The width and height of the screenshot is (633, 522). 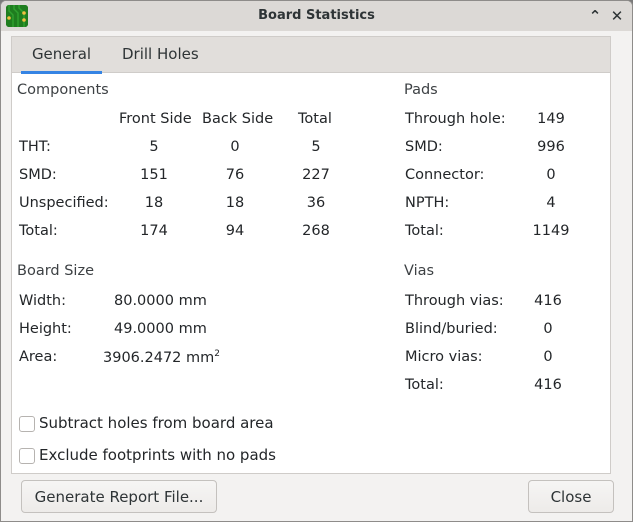 What do you see at coordinates (235, 203) in the screenshot?
I see `back-value: 18` at bounding box center [235, 203].